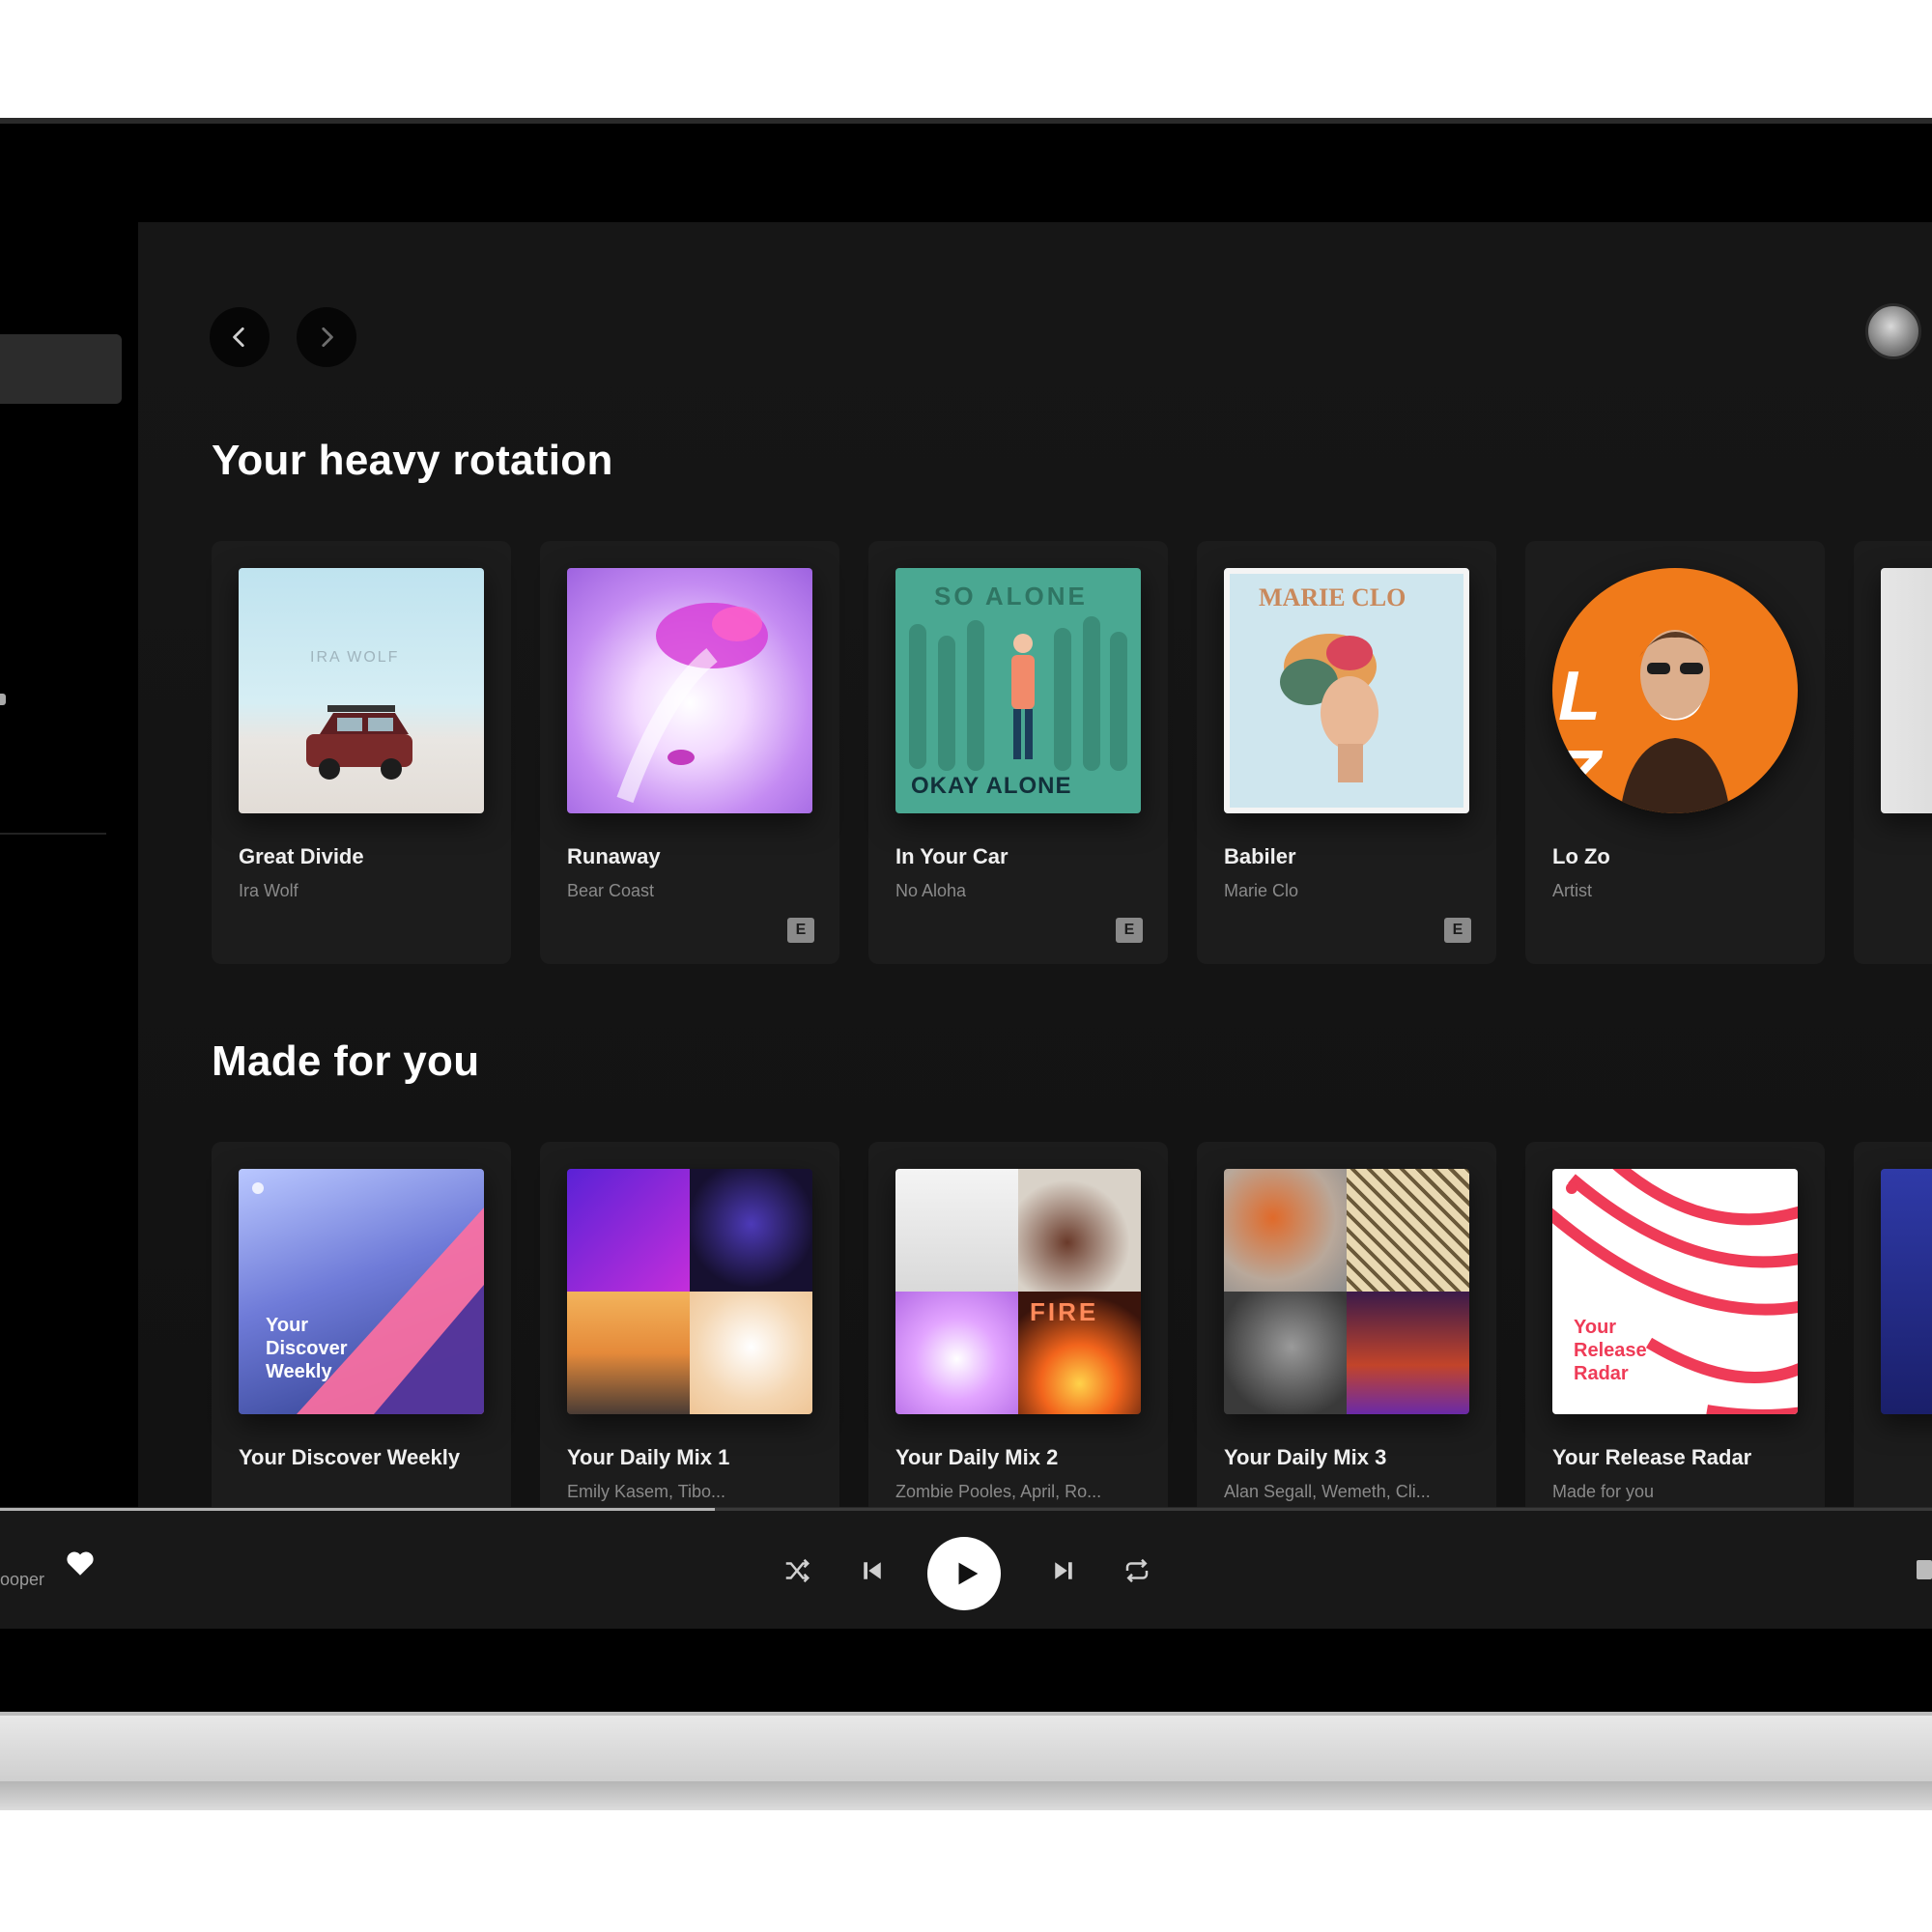 The image size is (1932, 1932). I want to click on artist-card: LO ZO Lo Zo Artist, so click(1675, 752).